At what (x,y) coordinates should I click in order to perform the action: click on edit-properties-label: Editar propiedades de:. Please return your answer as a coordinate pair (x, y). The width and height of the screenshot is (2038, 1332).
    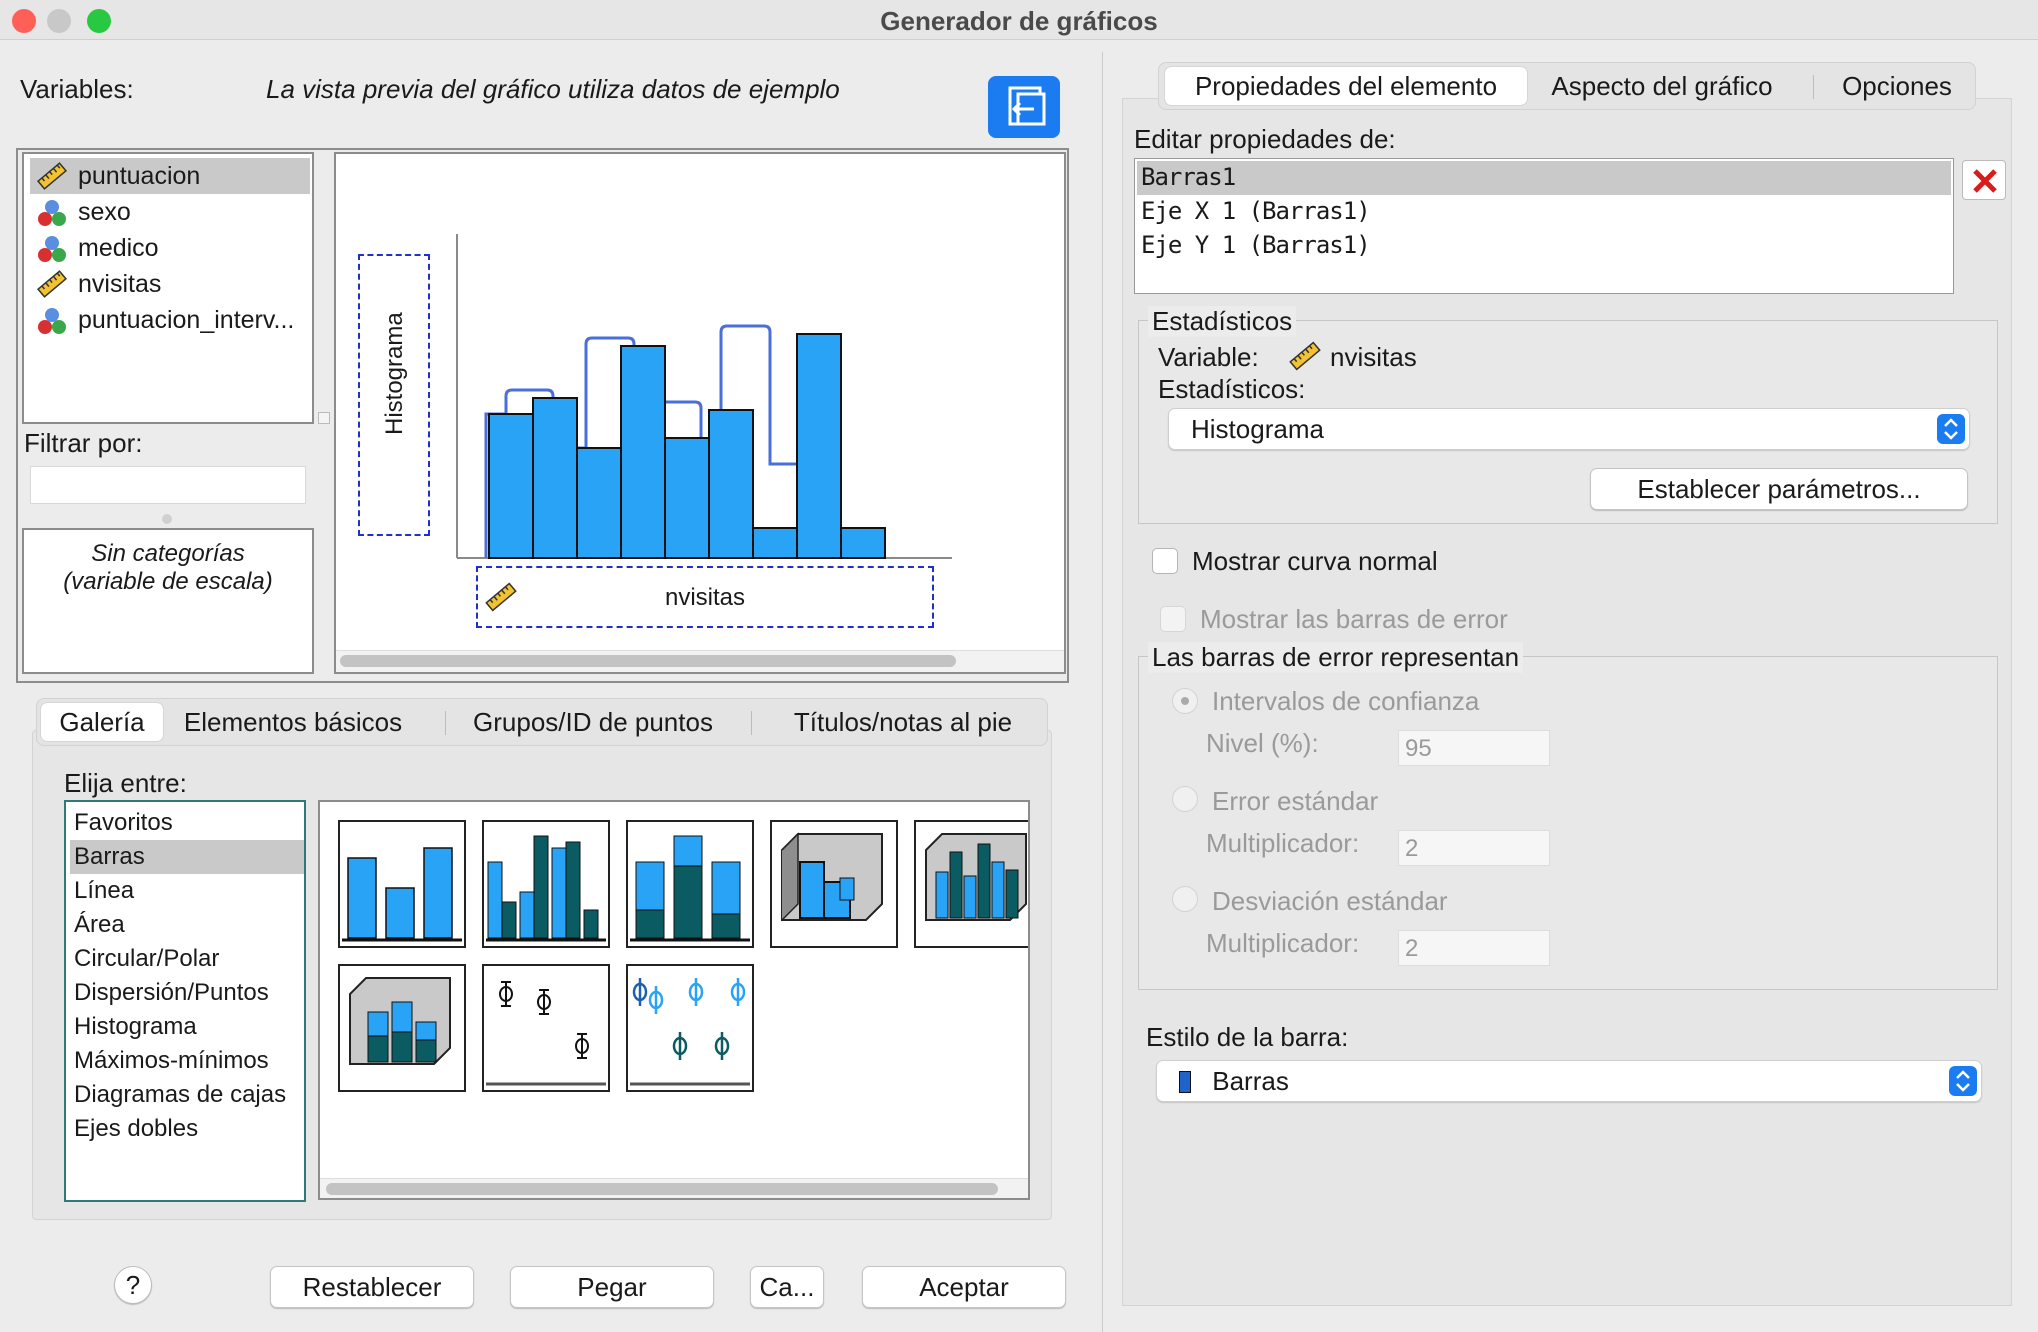
    Looking at the image, I should click on (1265, 139).